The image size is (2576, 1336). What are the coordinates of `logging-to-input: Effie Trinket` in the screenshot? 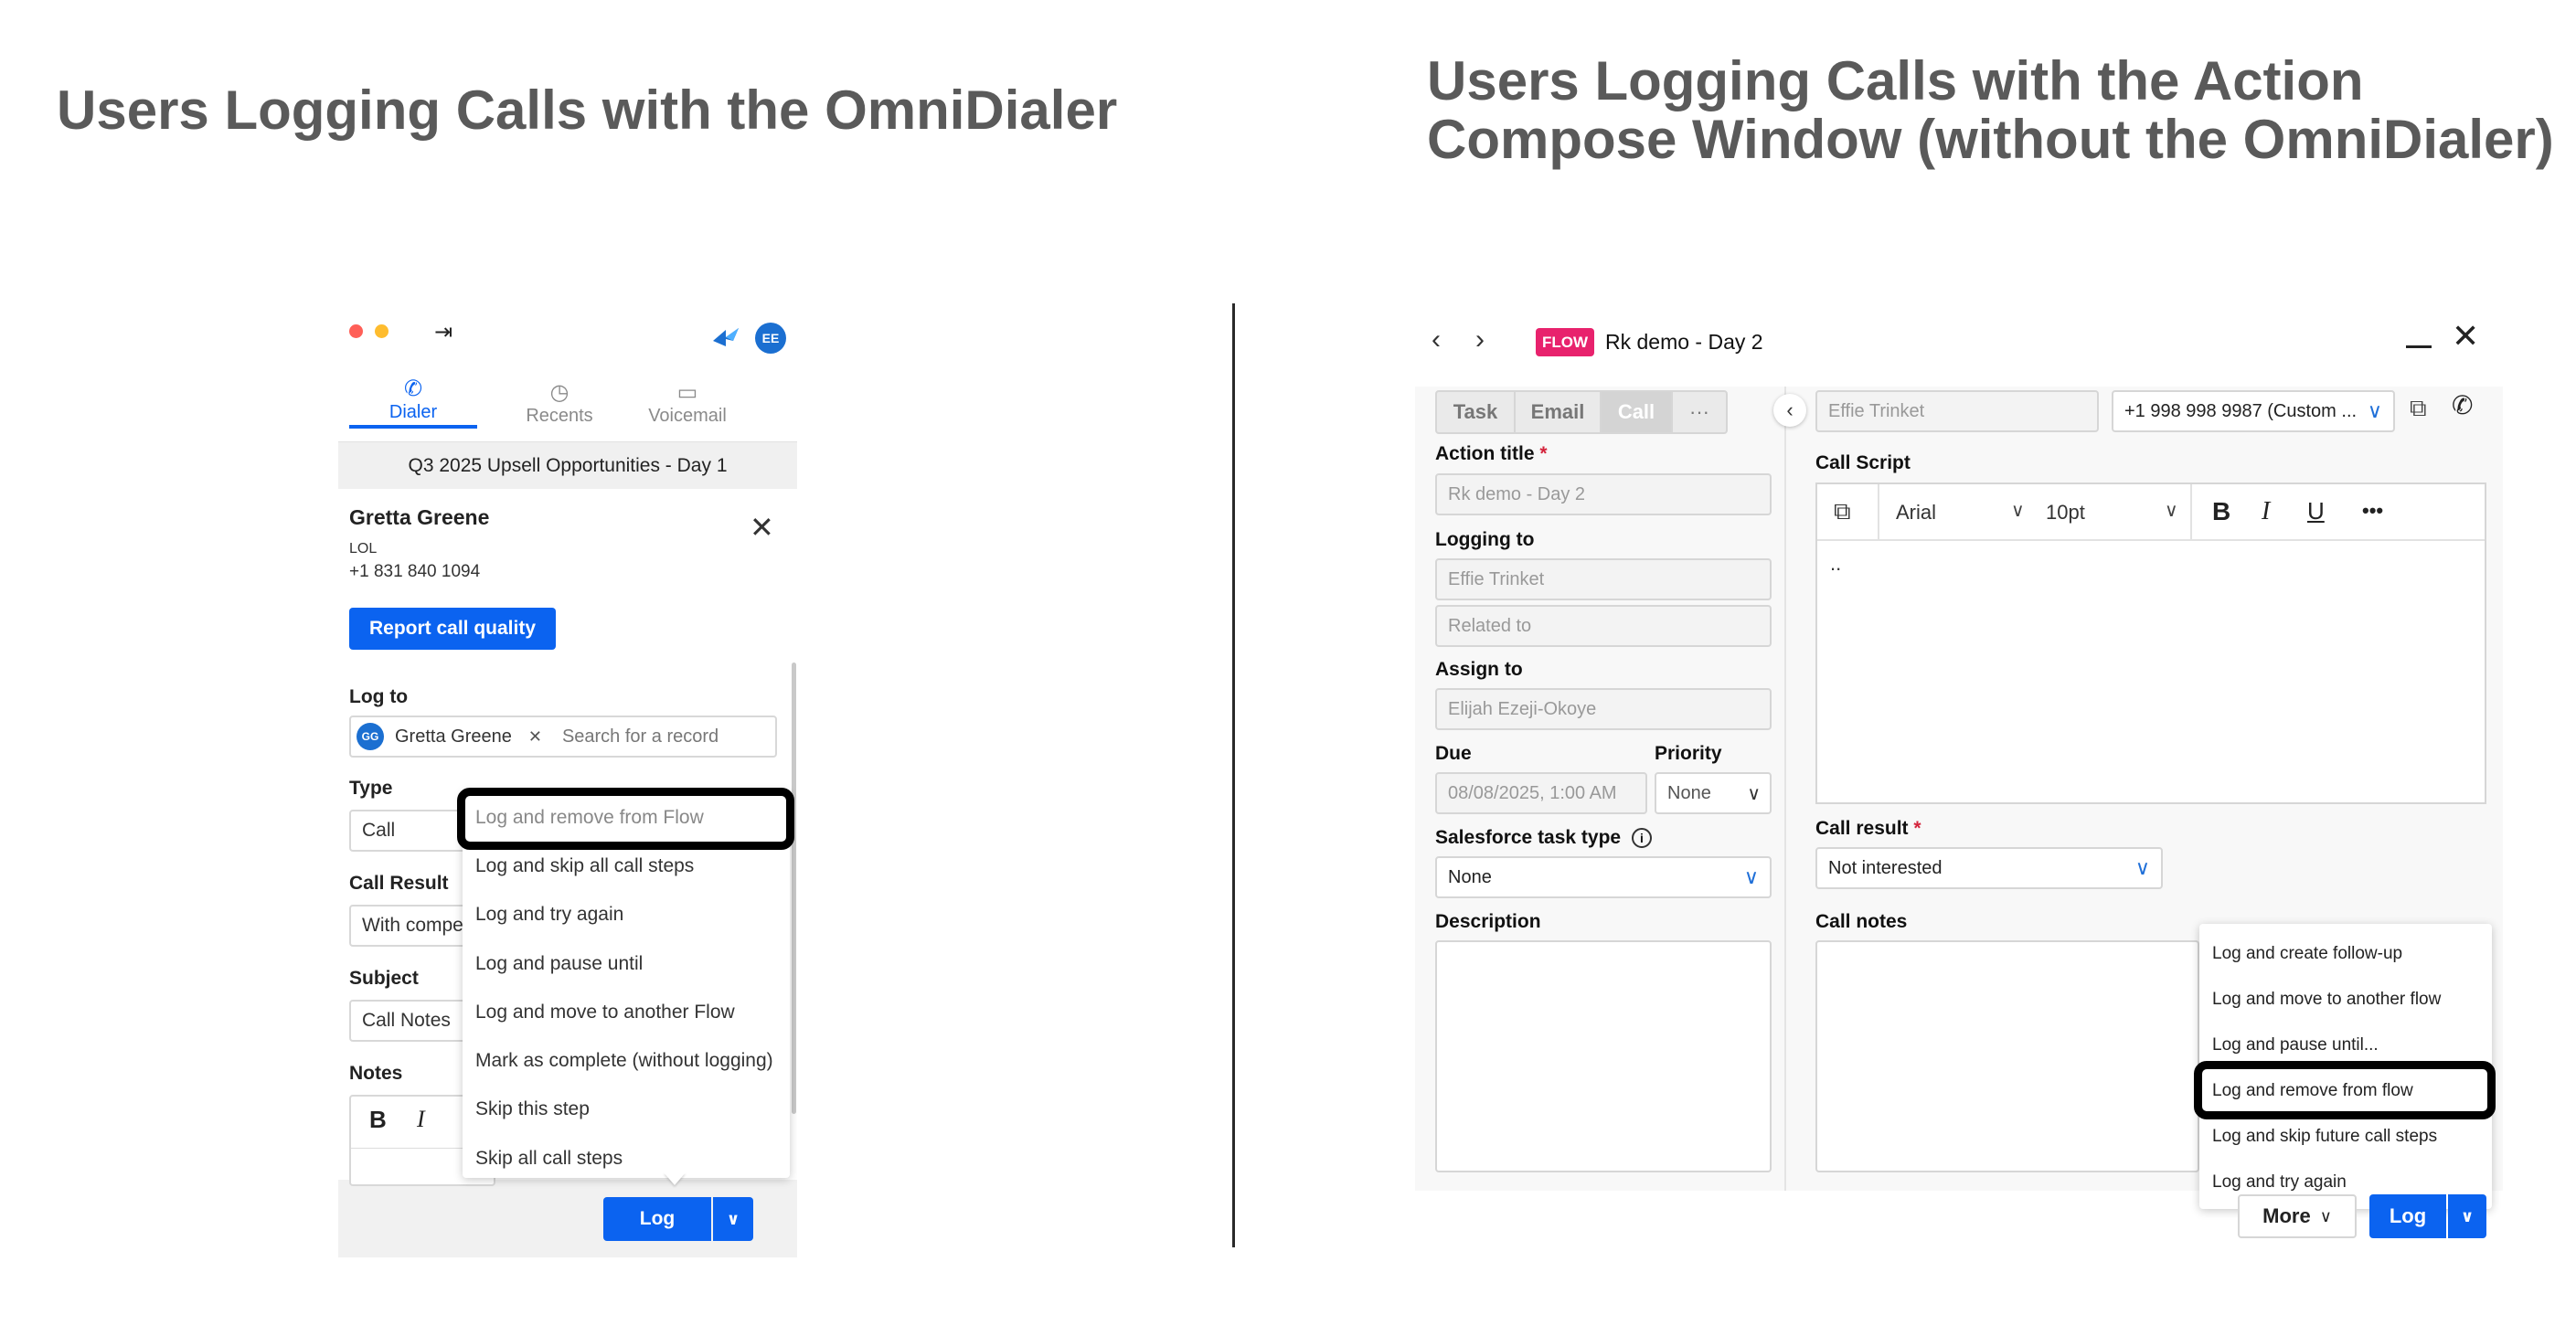 It's located at (1603, 579).